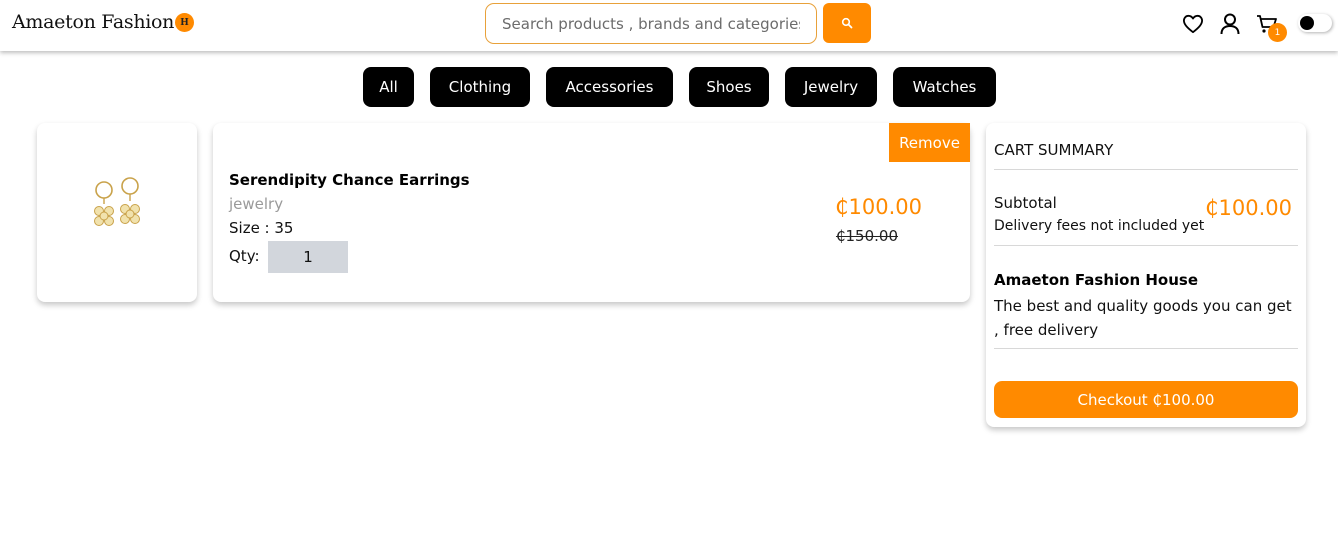  Describe the element at coordinates (651, 23) in the screenshot. I see `search-input` at that location.